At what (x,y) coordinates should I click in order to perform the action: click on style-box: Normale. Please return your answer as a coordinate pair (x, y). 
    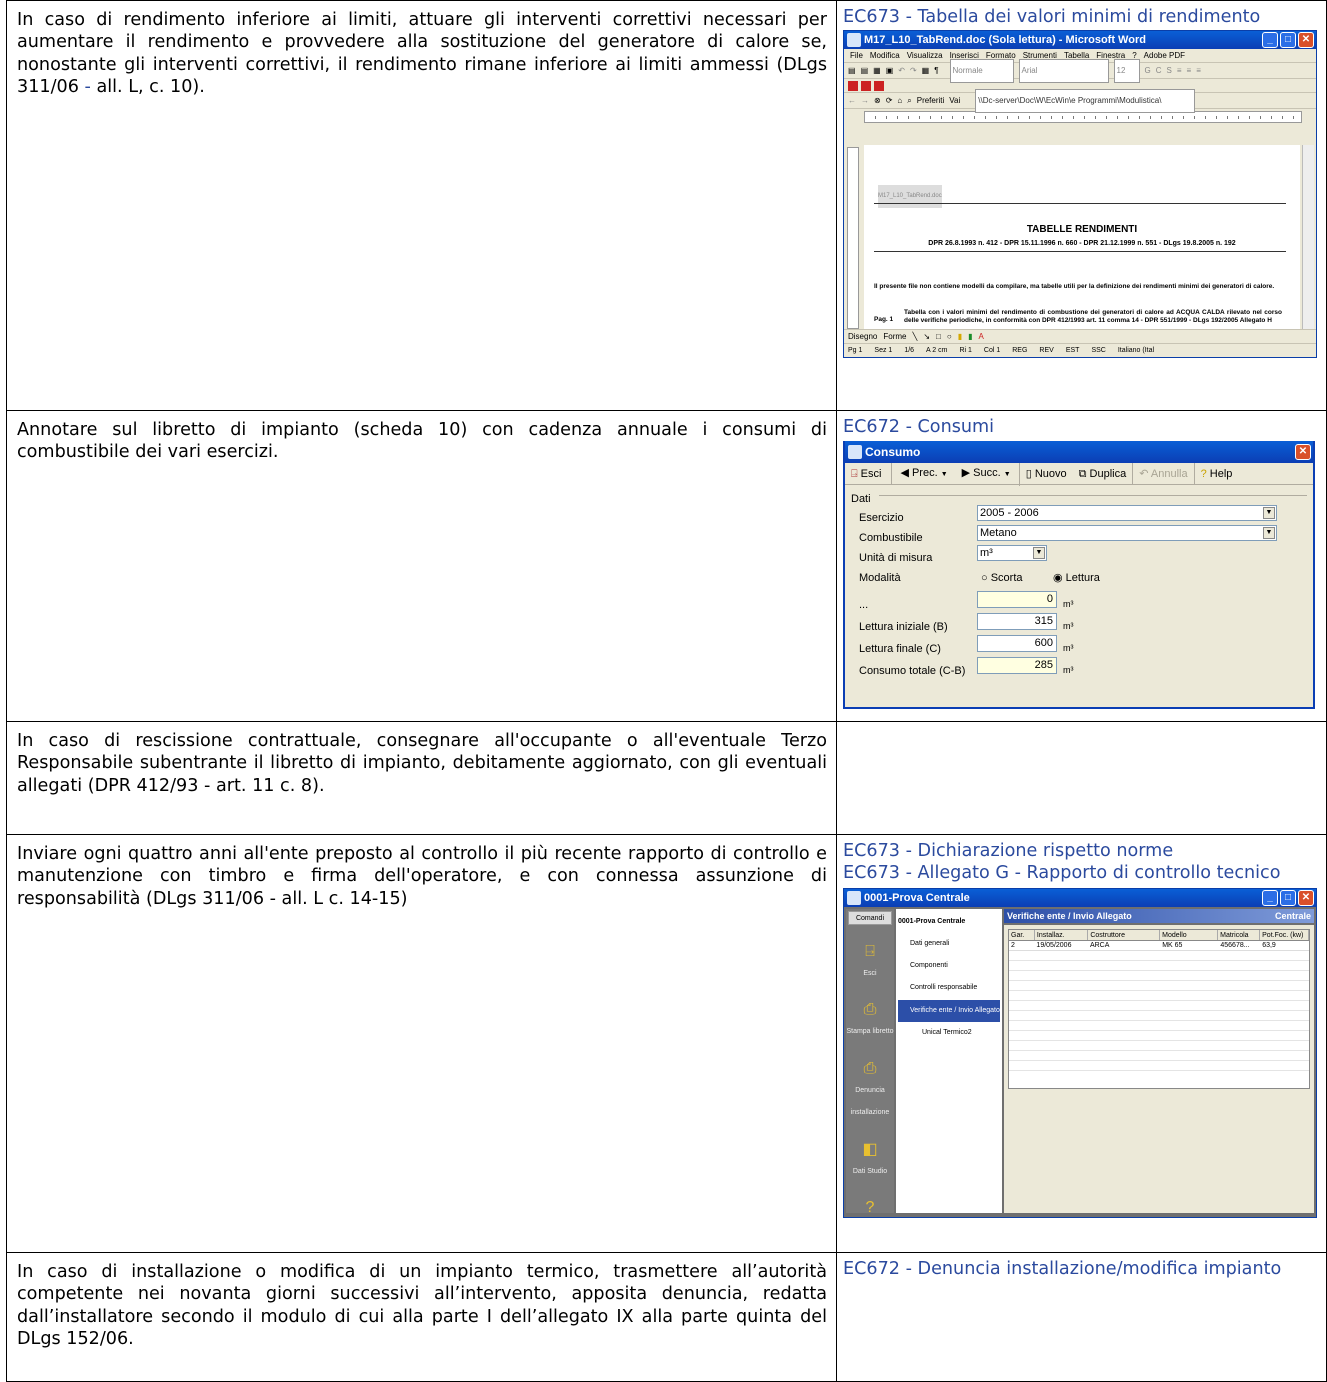
    Looking at the image, I should click on (981, 70).